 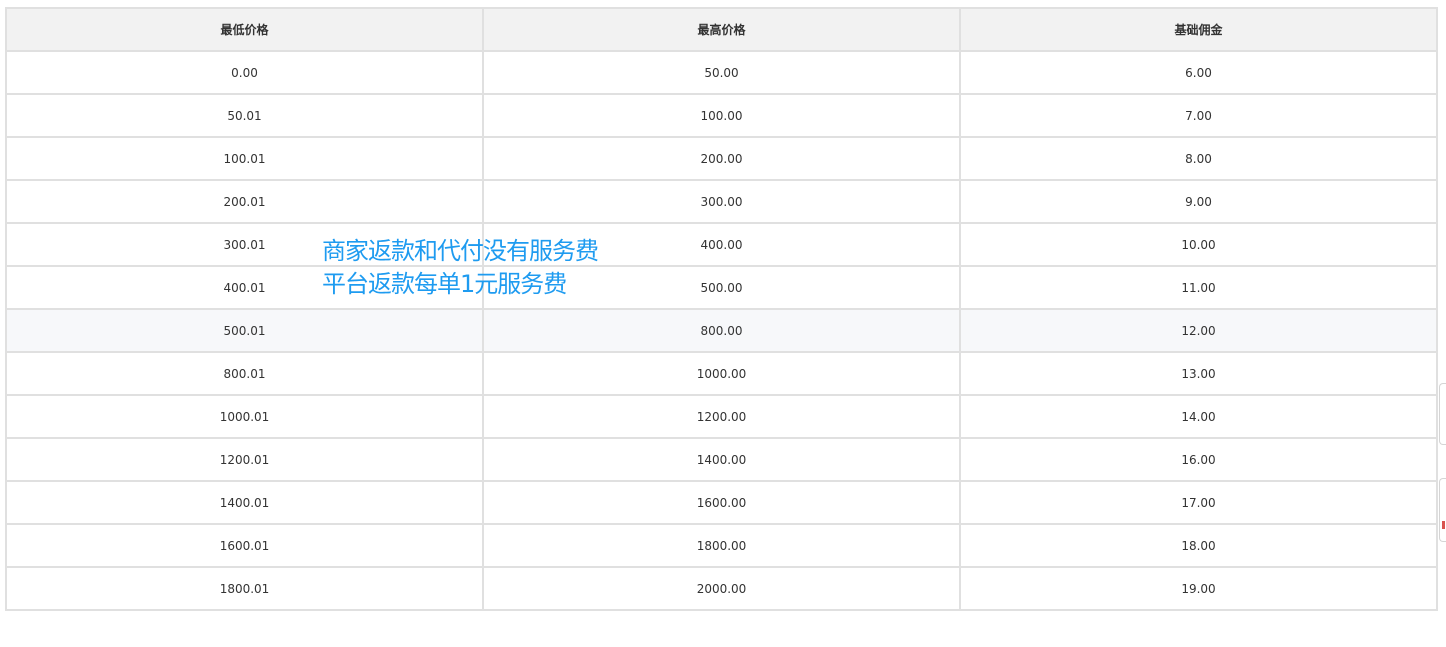 What do you see at coordinates (244, 459) in the screenshot?
I see `cell-min-price: 1200.01` at bounding box center [244, 459].